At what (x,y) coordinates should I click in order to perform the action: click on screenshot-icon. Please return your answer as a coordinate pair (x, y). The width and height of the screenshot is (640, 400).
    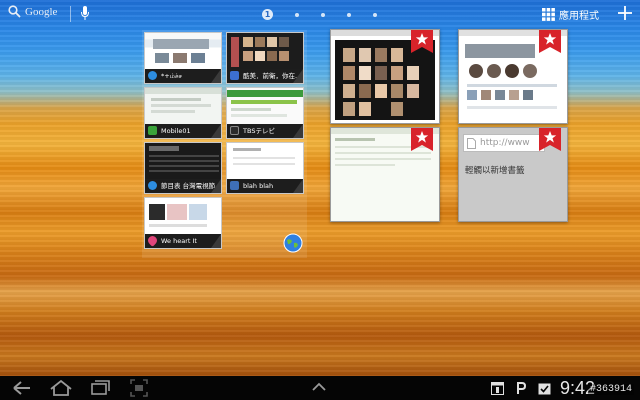
    Looking at the image, I should click on (139, 388).